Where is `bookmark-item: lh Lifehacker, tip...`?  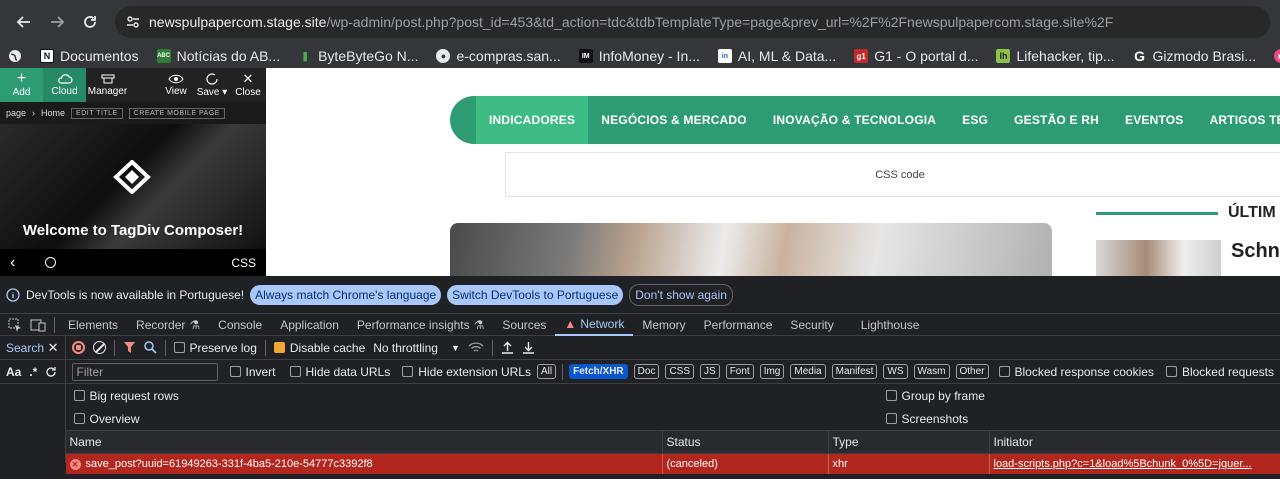 bookmark-item: lh Lifehacker, tip... is located at coordinates (1055, 56).